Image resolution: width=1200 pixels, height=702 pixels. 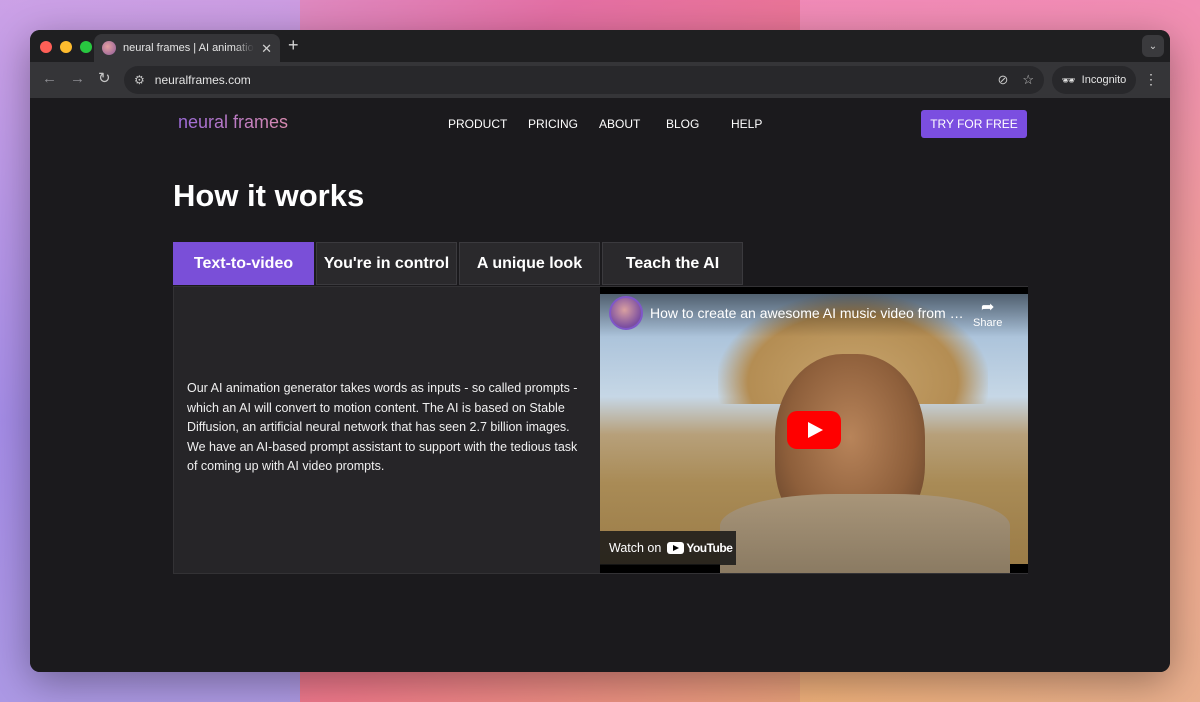 What do you see at coordinates (386, 263) in the screenshot?
I see `tab-youre-in-control: You're in control` at bounding box center [386, 263].